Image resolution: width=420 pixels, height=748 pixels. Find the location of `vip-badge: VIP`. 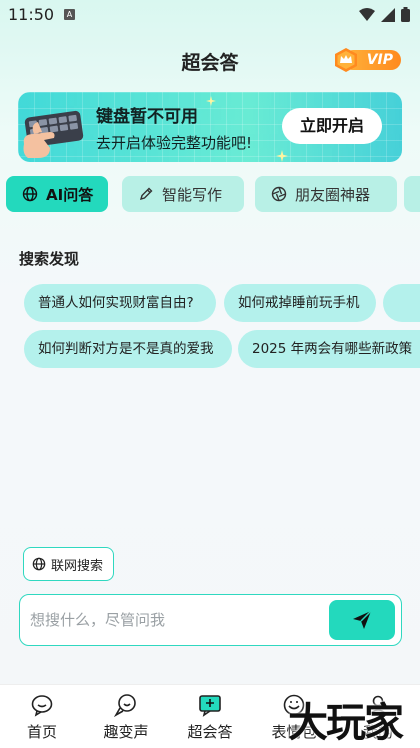

vip-badge: VIP is located at coordinates (367, 60).